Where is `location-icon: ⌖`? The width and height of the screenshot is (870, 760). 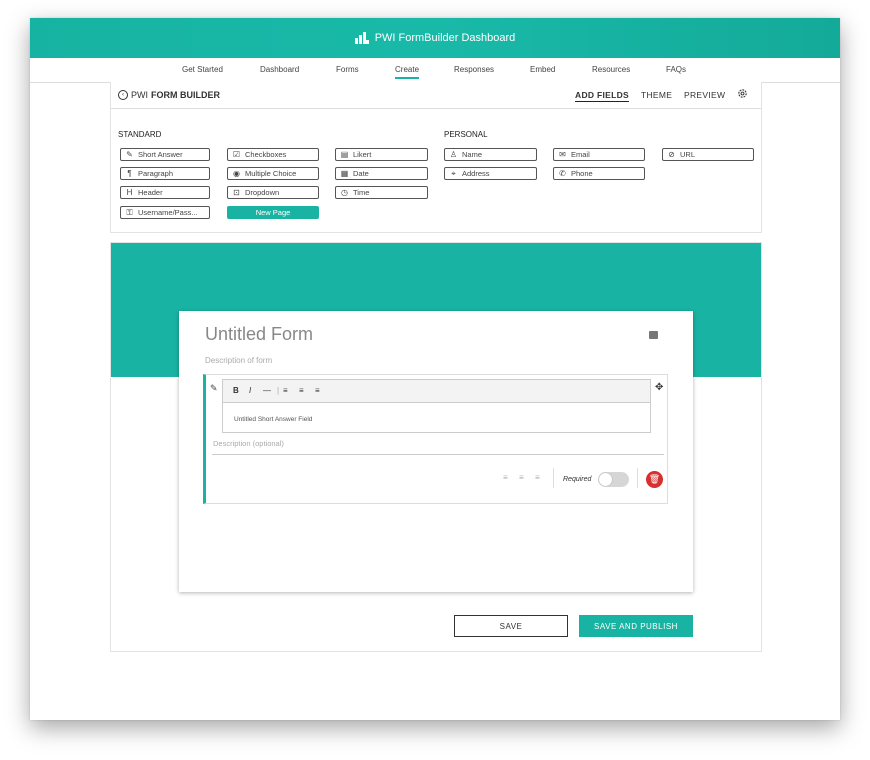 location-icon: ⌖ is located at coordinates (453, 173).